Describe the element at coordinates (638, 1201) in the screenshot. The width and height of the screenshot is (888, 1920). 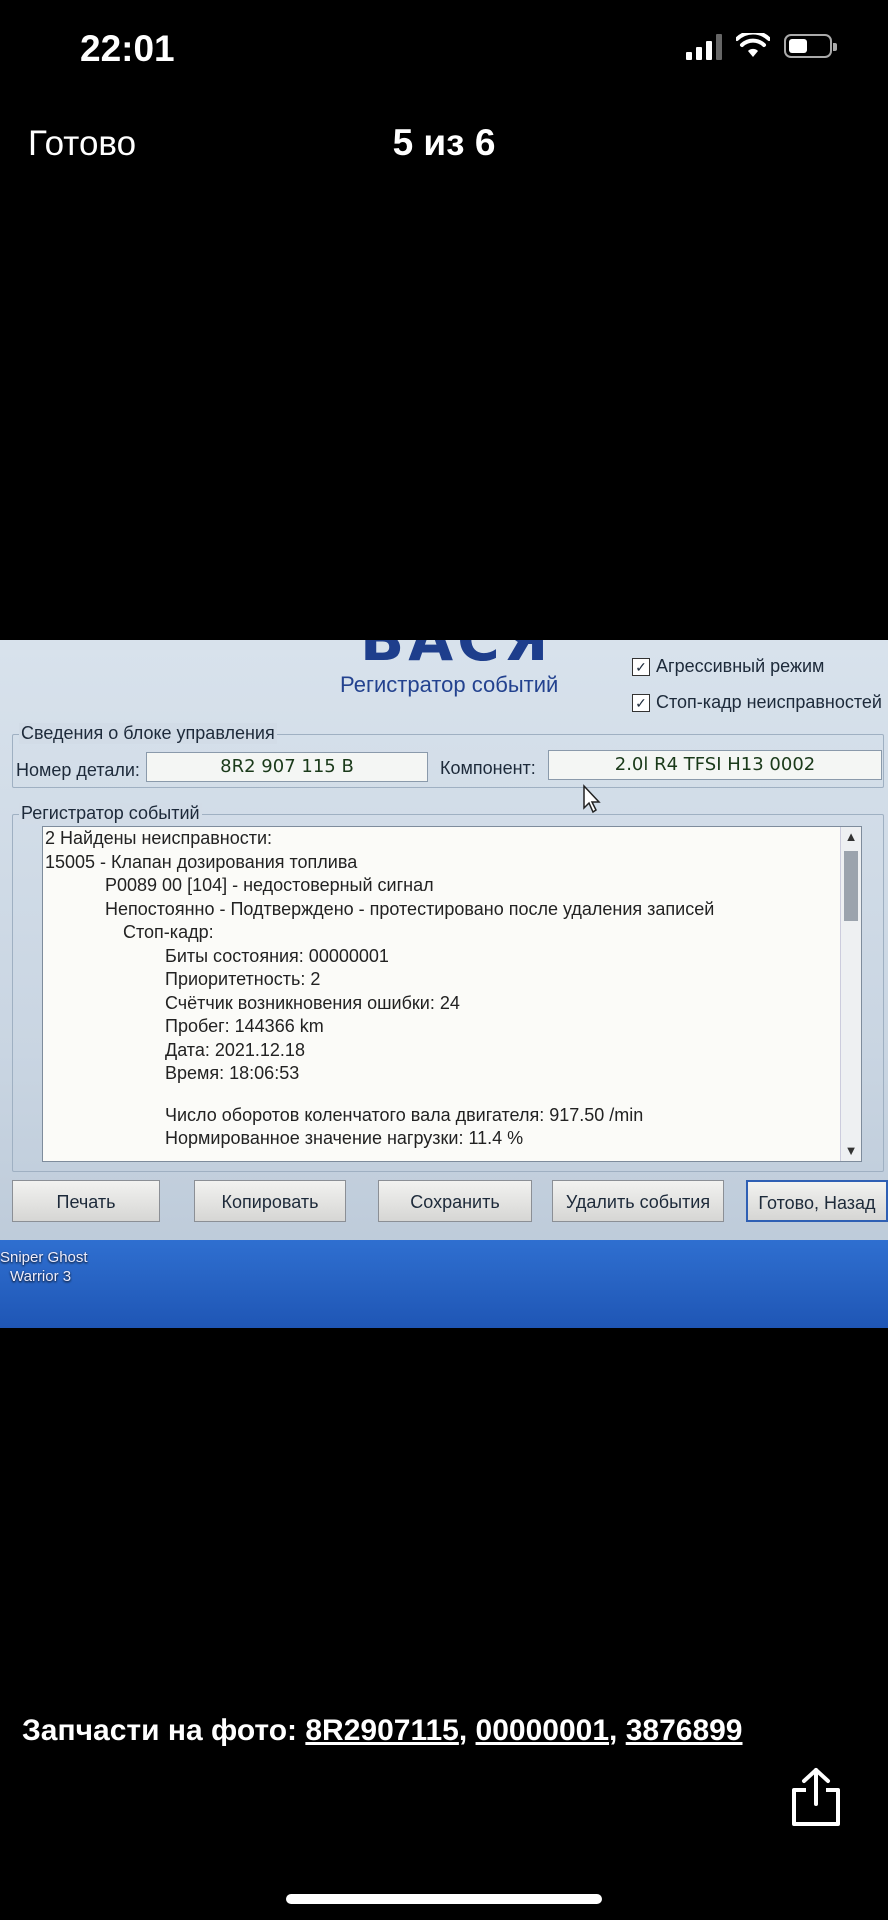
I see `delete-events-button: Удалить события` at that location.